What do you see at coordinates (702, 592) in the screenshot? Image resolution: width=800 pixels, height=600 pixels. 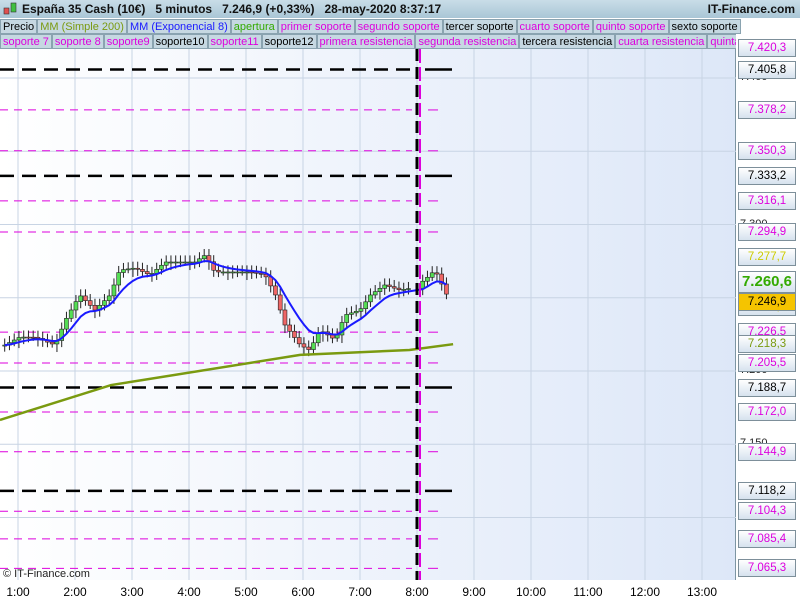 I see `time-tick-label: 13:00` at bounding box center [702, 592].